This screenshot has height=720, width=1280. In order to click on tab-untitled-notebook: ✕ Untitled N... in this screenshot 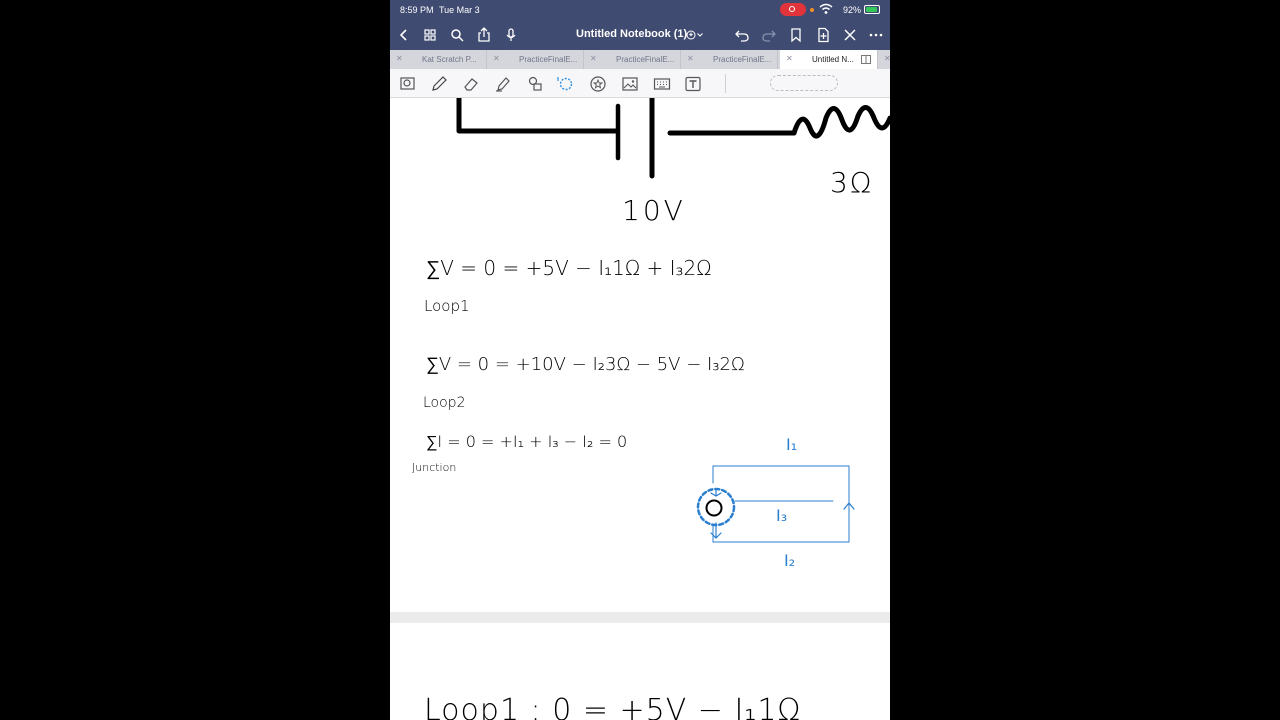, I will do `click(829, 59)`.